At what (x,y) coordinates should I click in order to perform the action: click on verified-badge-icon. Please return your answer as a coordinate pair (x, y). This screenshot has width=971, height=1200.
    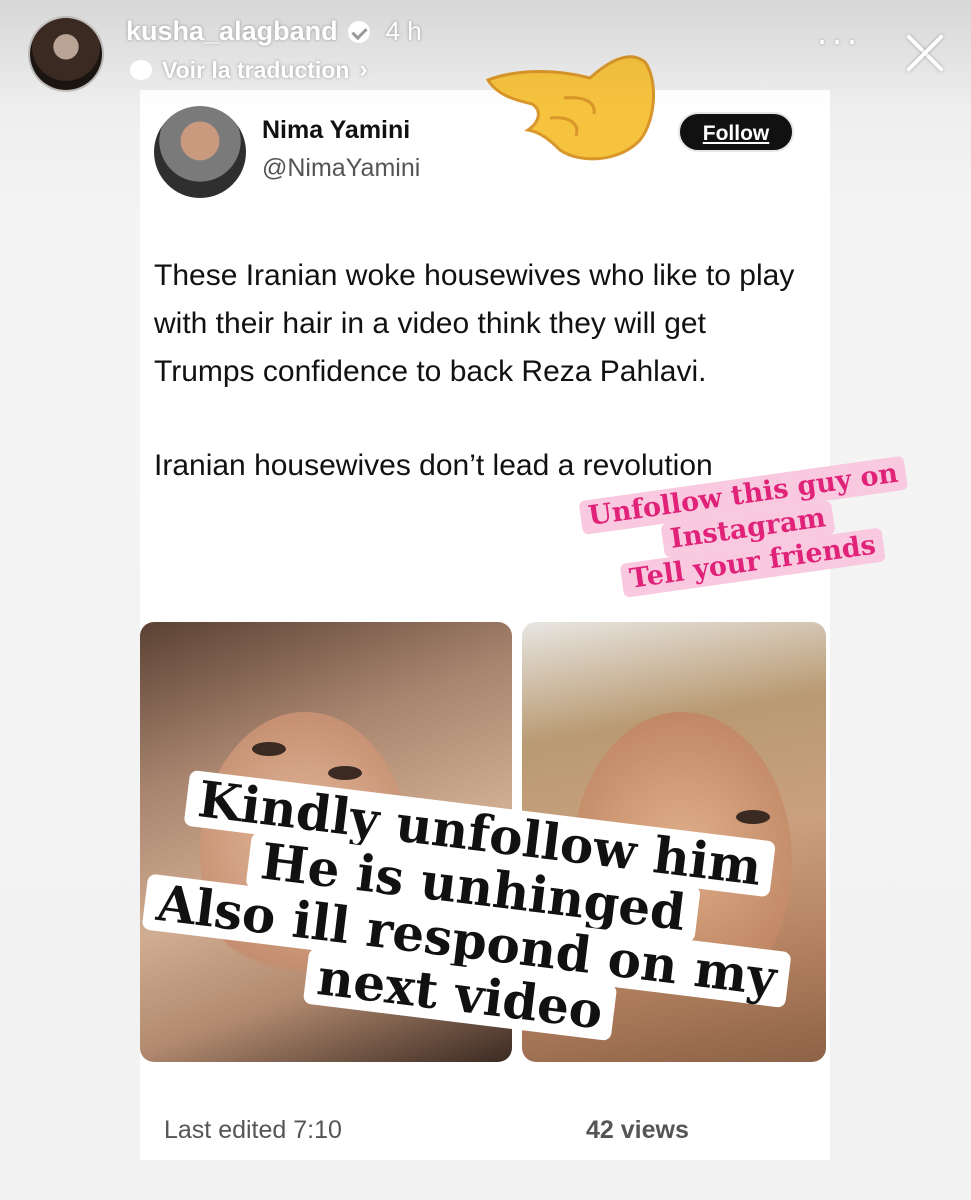
    Looking at the image, I should click on (358, 31).